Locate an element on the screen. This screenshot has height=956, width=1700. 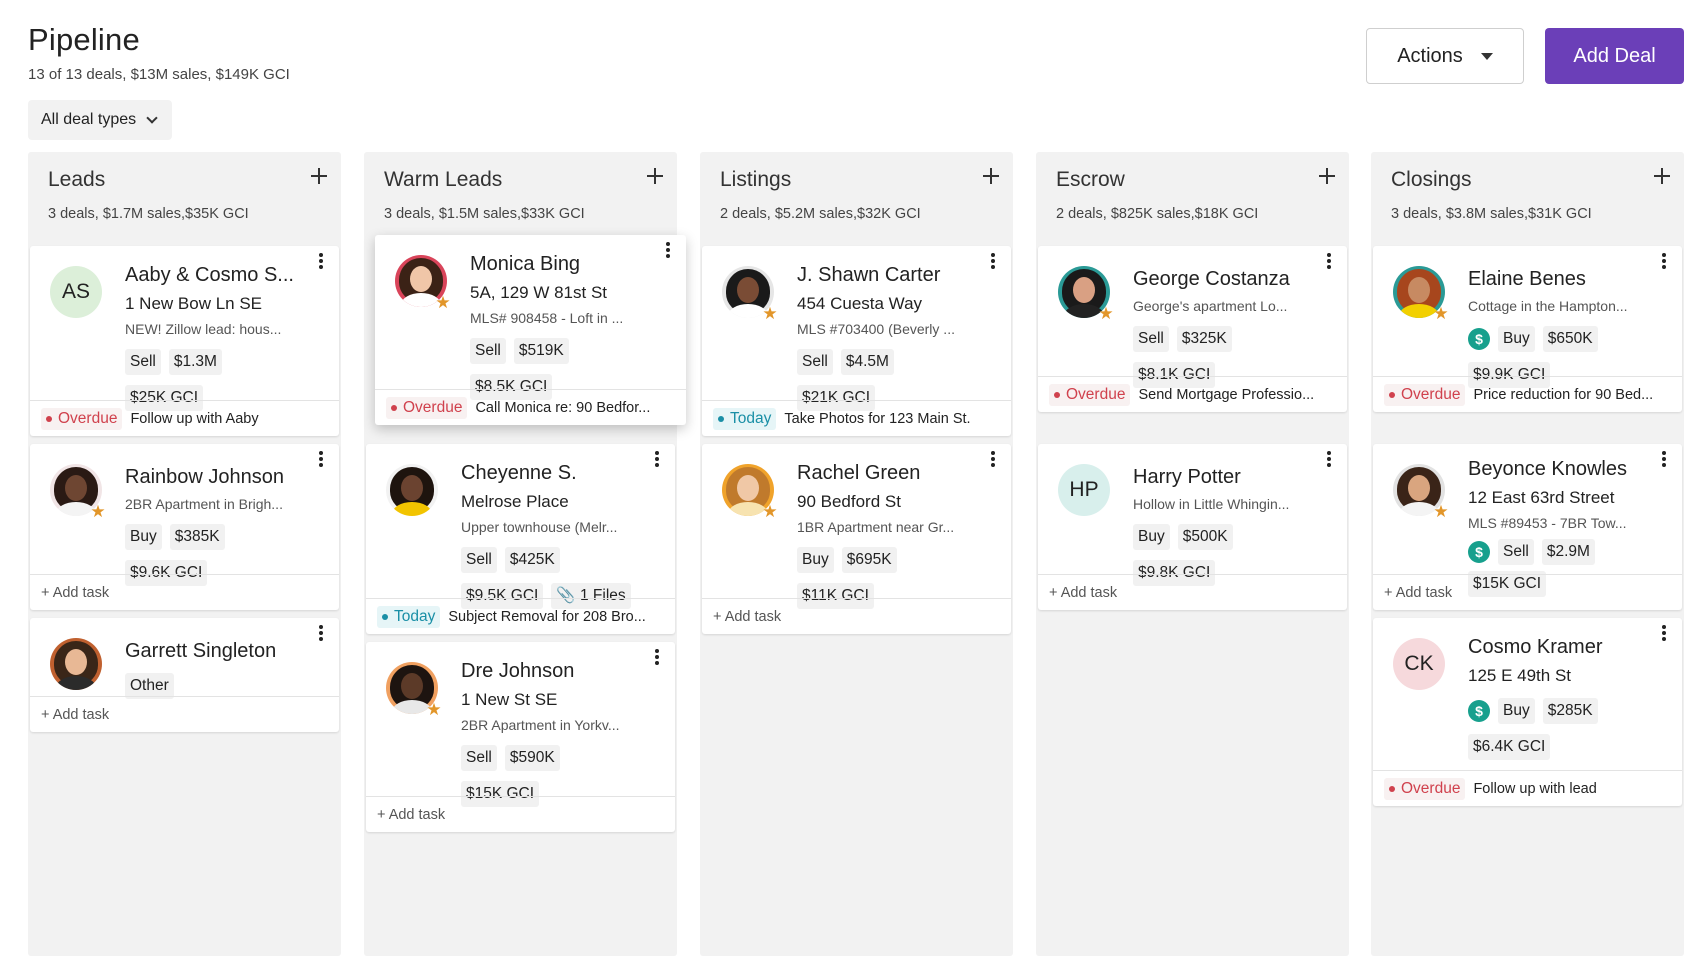
avatar: HP is located at coordinates (1084, 490).